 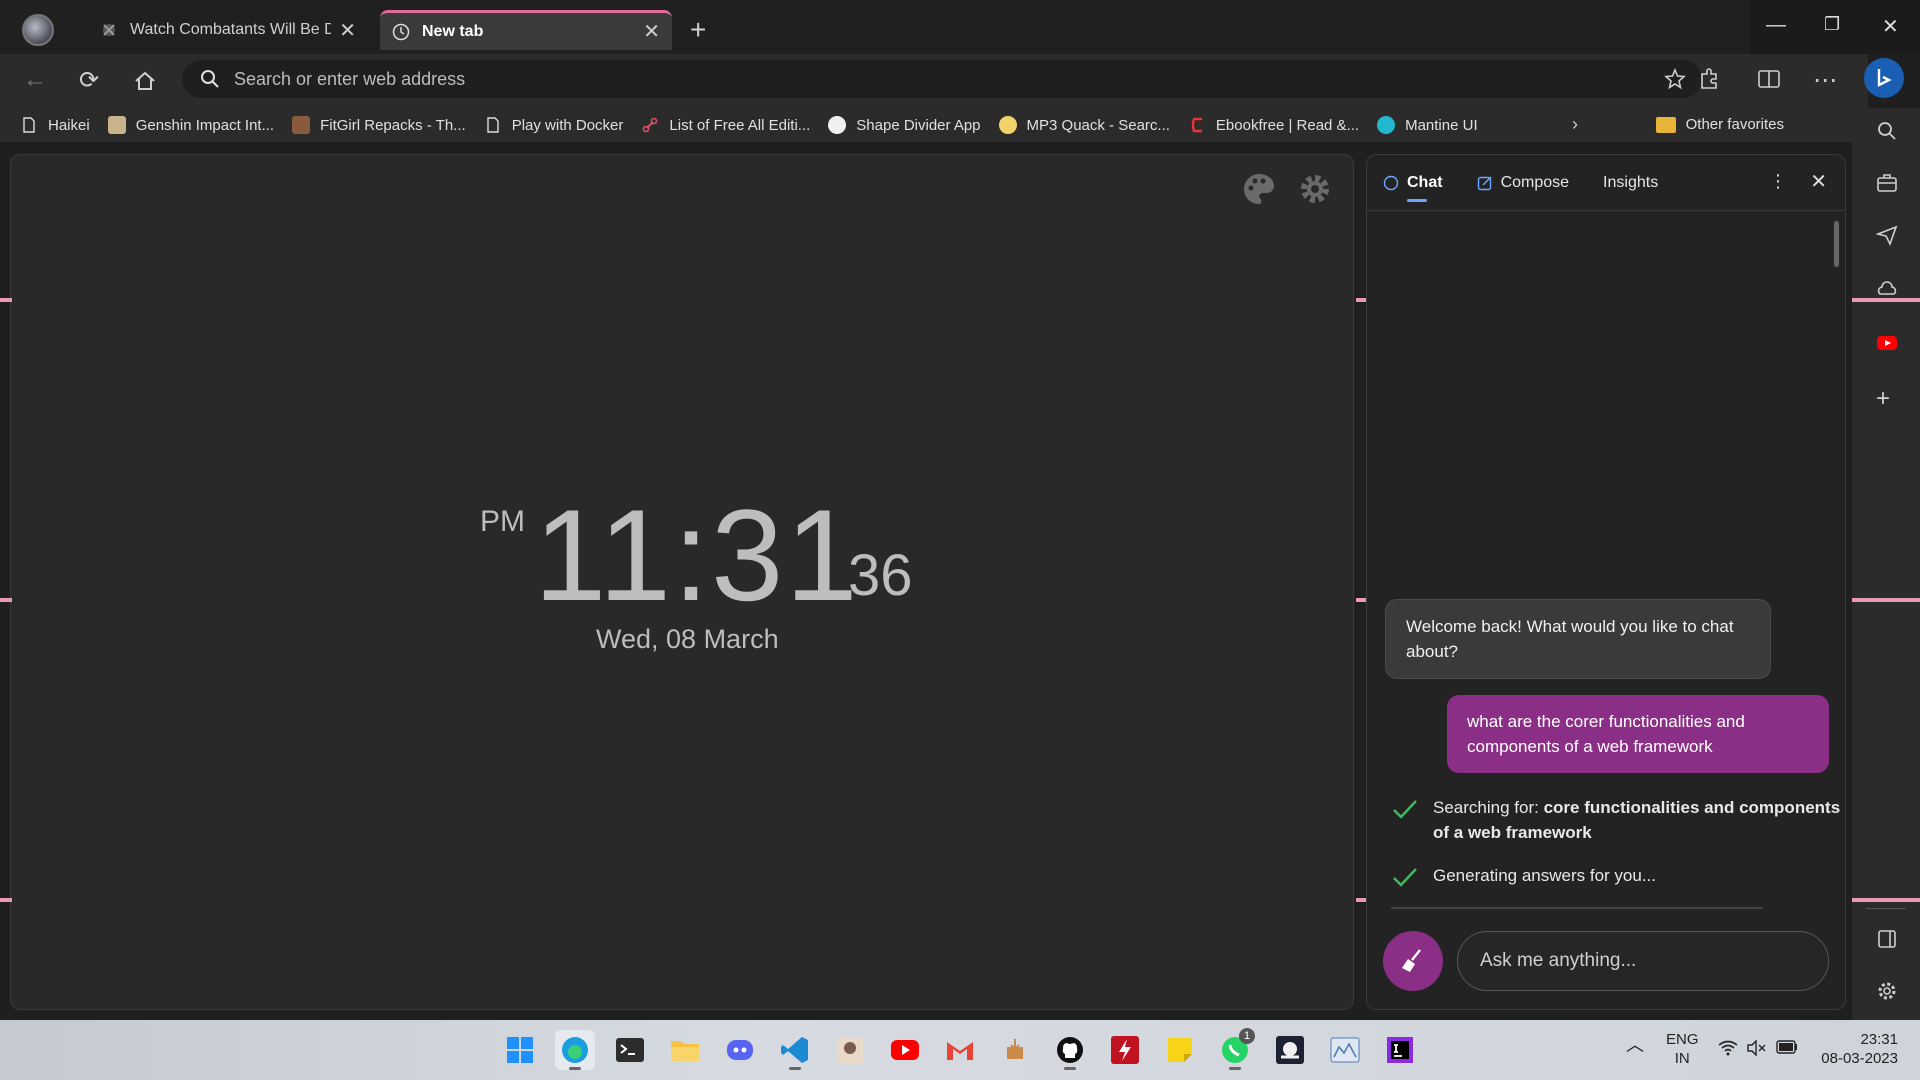 I want to click on copilot-more-icon: ⋮, so click(x=1778, y=181).